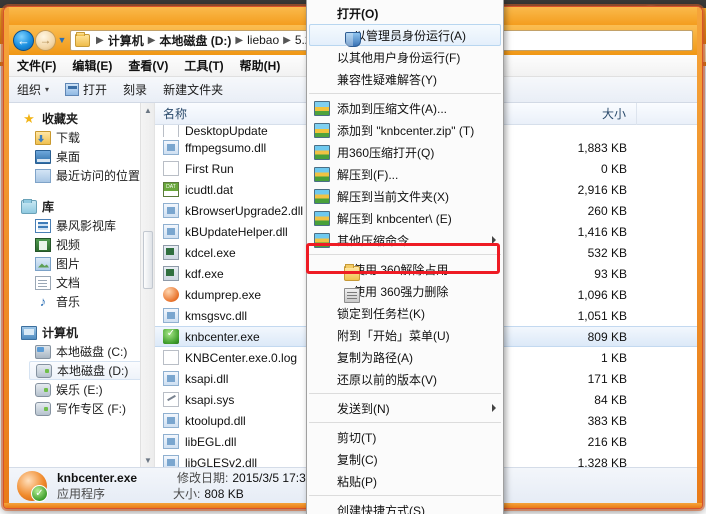  What do you see at coordinates (62, 40) in the screenshot?
I see `chevron-down-icon: ▼` at bounding box center [62, 40].